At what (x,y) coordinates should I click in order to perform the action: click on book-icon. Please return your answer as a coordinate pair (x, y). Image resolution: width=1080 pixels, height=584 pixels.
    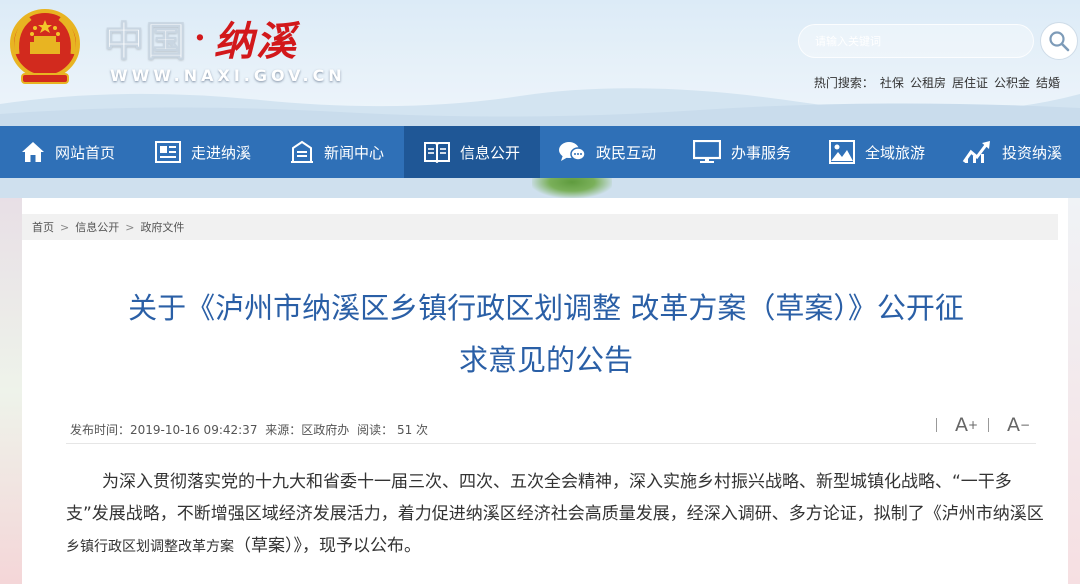
    Looking at the image, I should click on (436, 152).